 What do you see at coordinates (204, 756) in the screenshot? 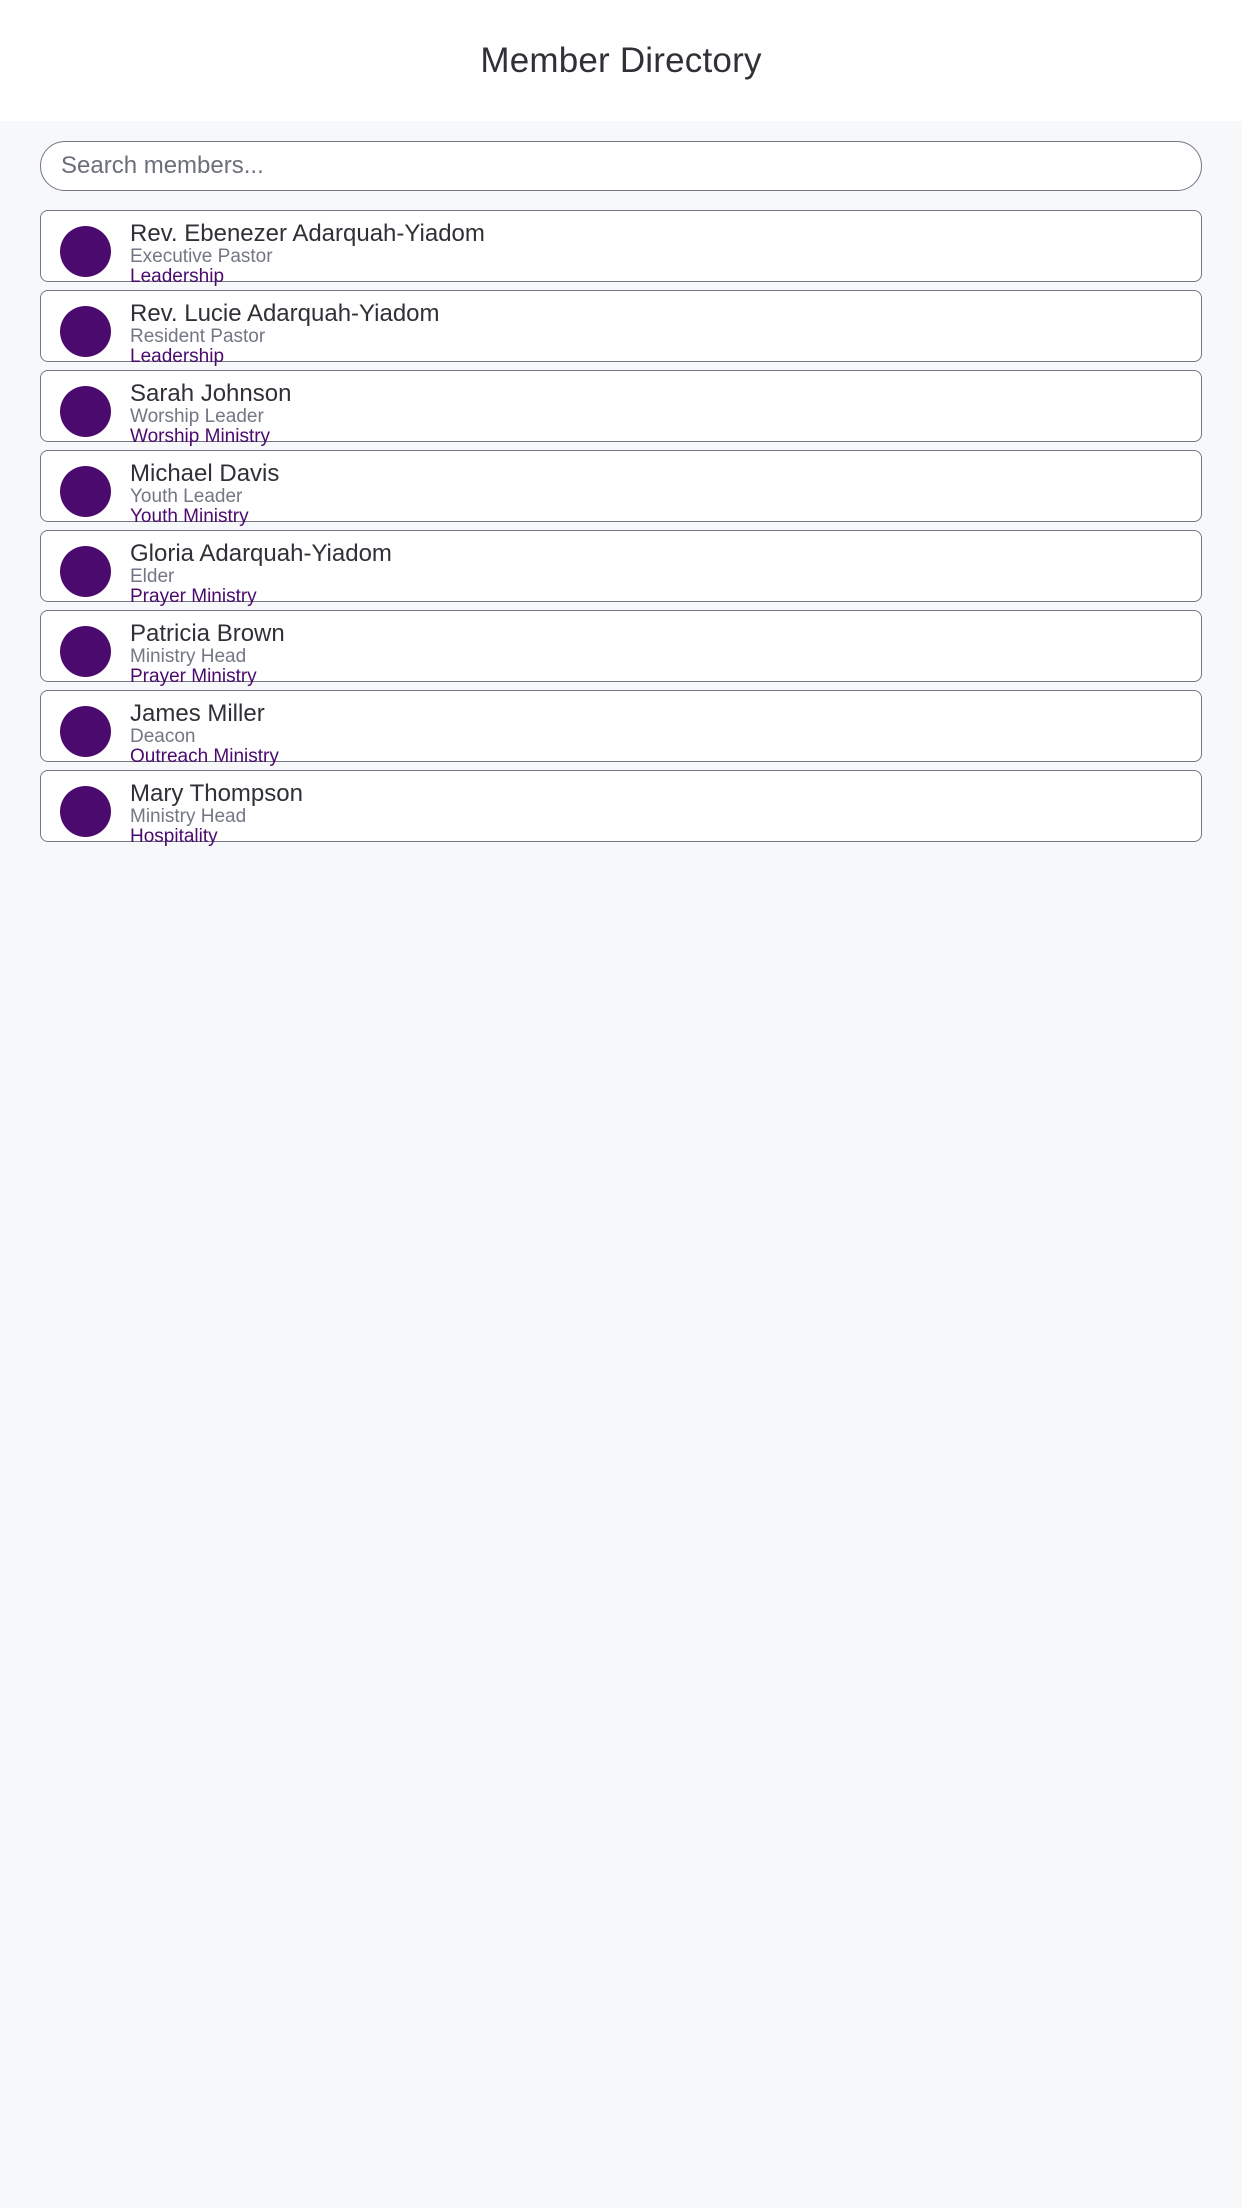
I see `member-department: Outreach Ministry` at bounding box center [204, 756].